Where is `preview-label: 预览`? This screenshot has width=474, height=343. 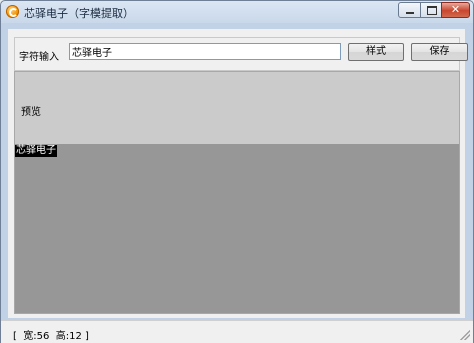
preview-label: 预览 is located at coordinates (31, 112).